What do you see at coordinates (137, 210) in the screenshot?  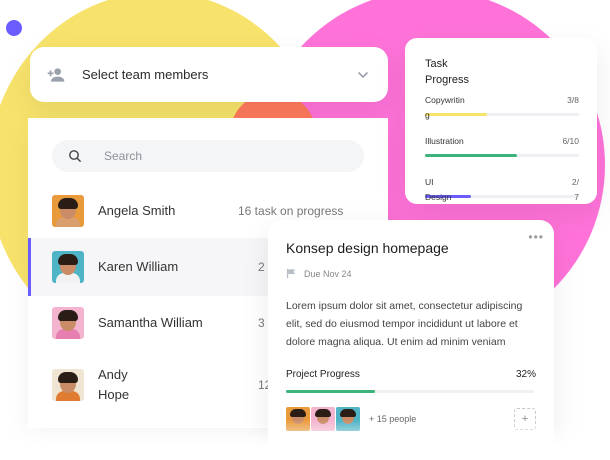 I see `member-name: Angela Smith` at bounding box center [137, 210].